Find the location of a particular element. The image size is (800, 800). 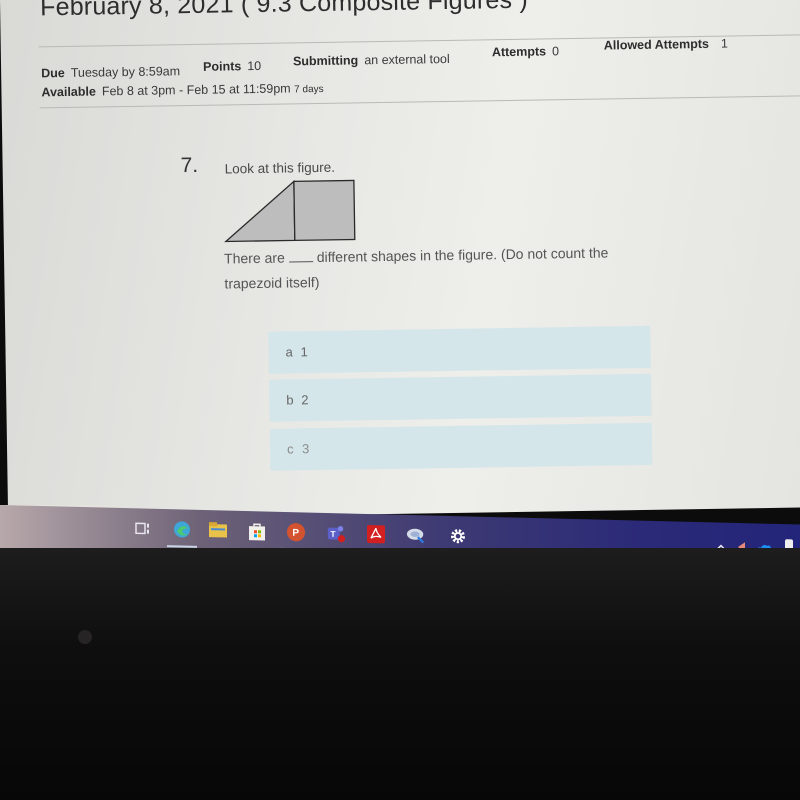

acrobat-button is located at coordinates (376, 534).